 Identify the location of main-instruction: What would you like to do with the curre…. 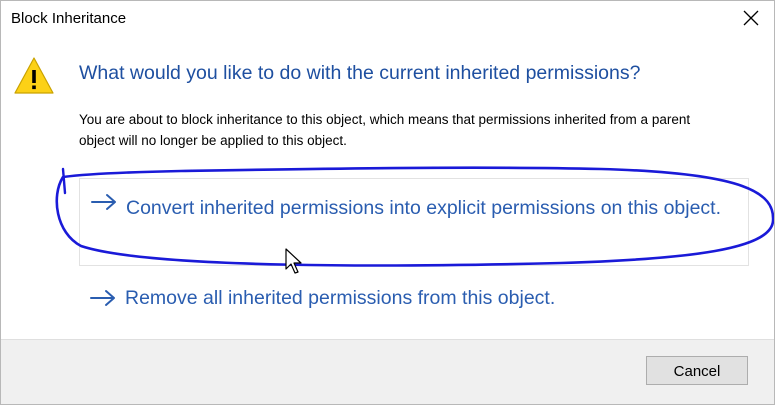
(360, 73).